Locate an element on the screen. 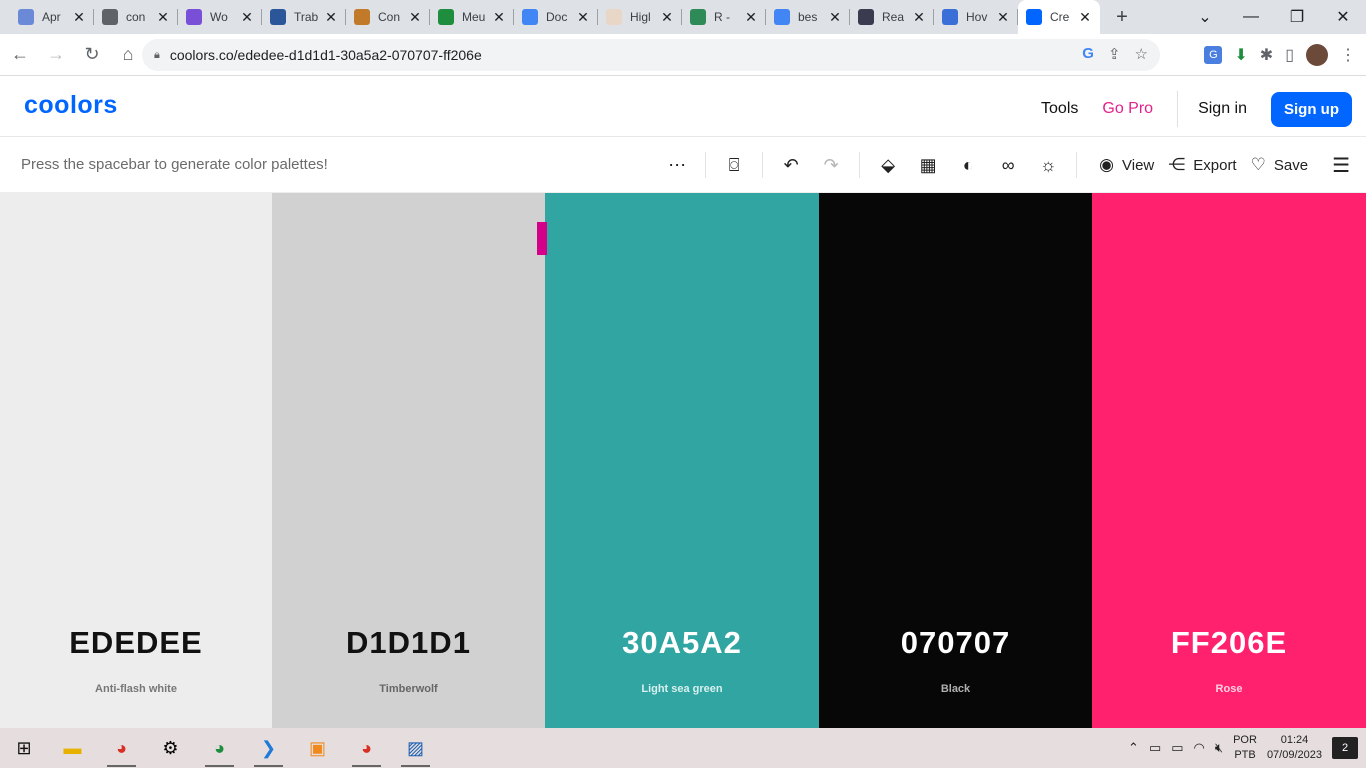 The image size is (1366, 768). restore-button: ❐ is located at coordinates (1297, 17).